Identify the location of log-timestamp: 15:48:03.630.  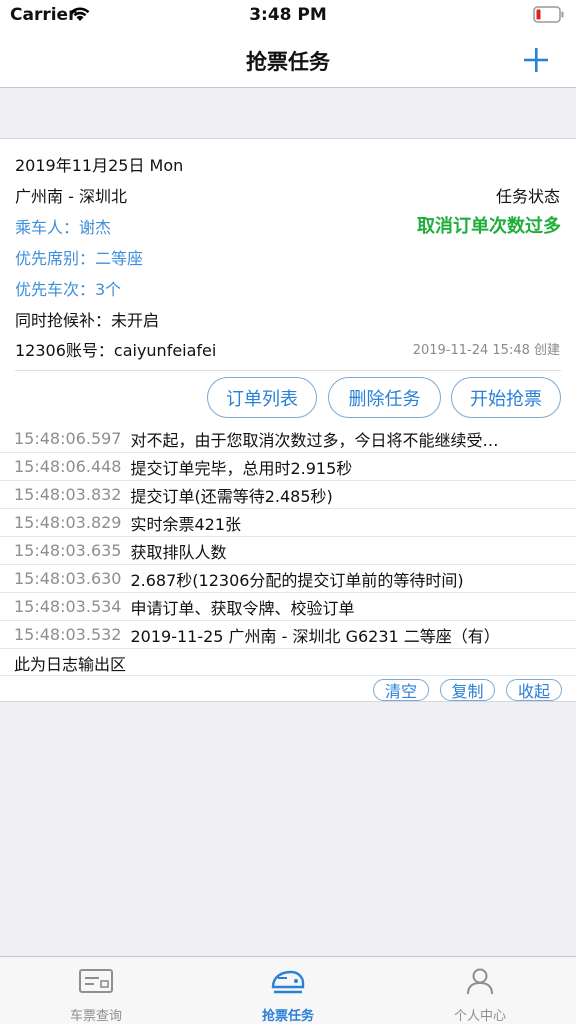
(68, 578).